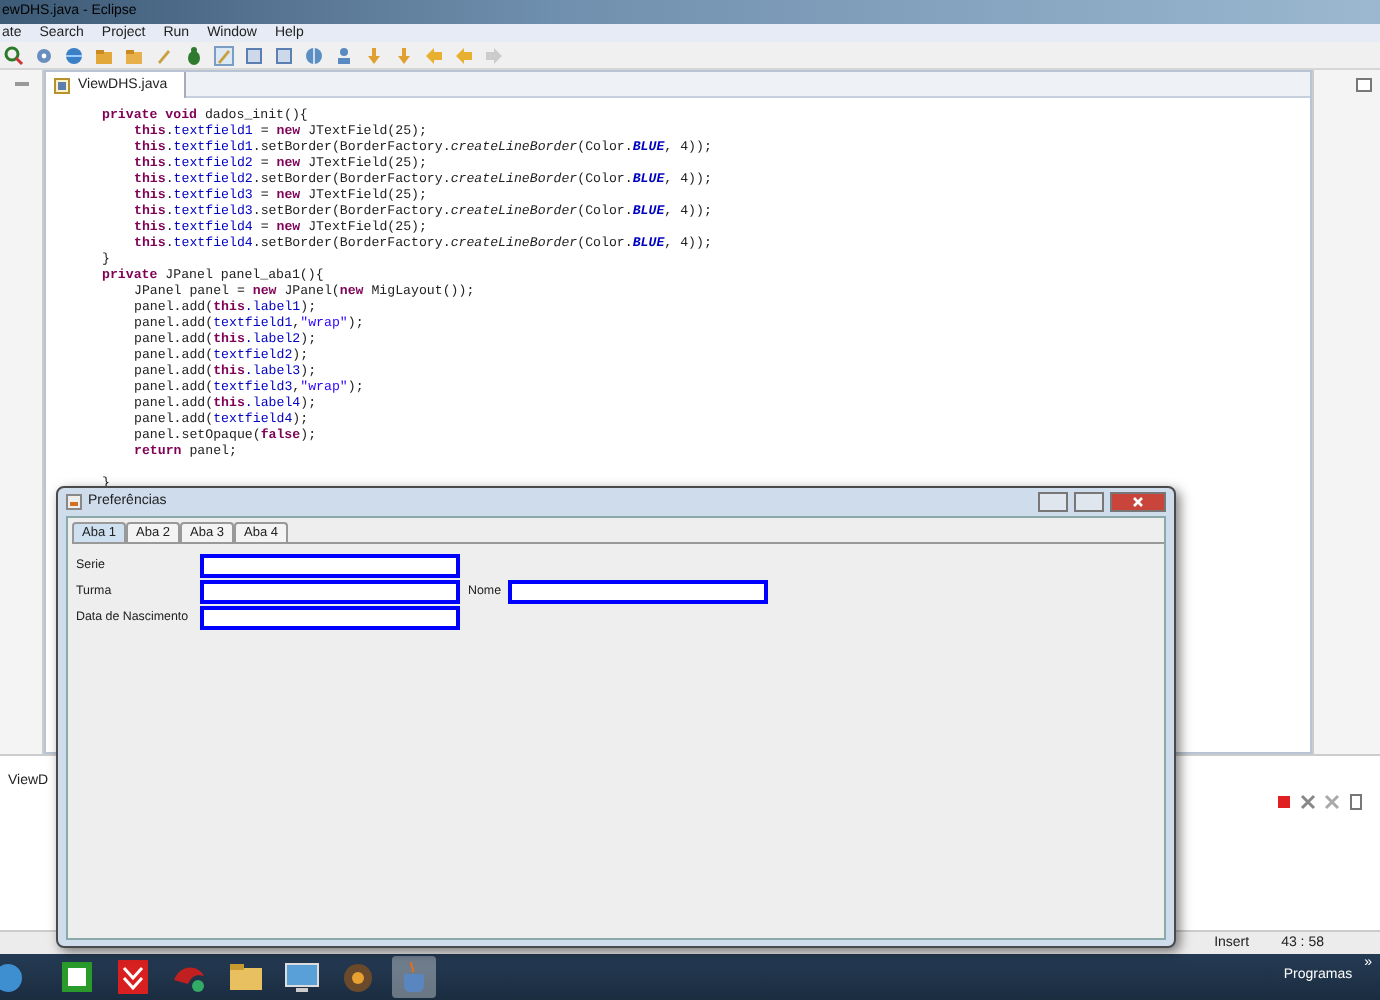 The width and height of the screenshot is (1380, 1000). Describe the element at coordinates (1364, 85) in the screenshot. I see `maximize-icon` at that location.